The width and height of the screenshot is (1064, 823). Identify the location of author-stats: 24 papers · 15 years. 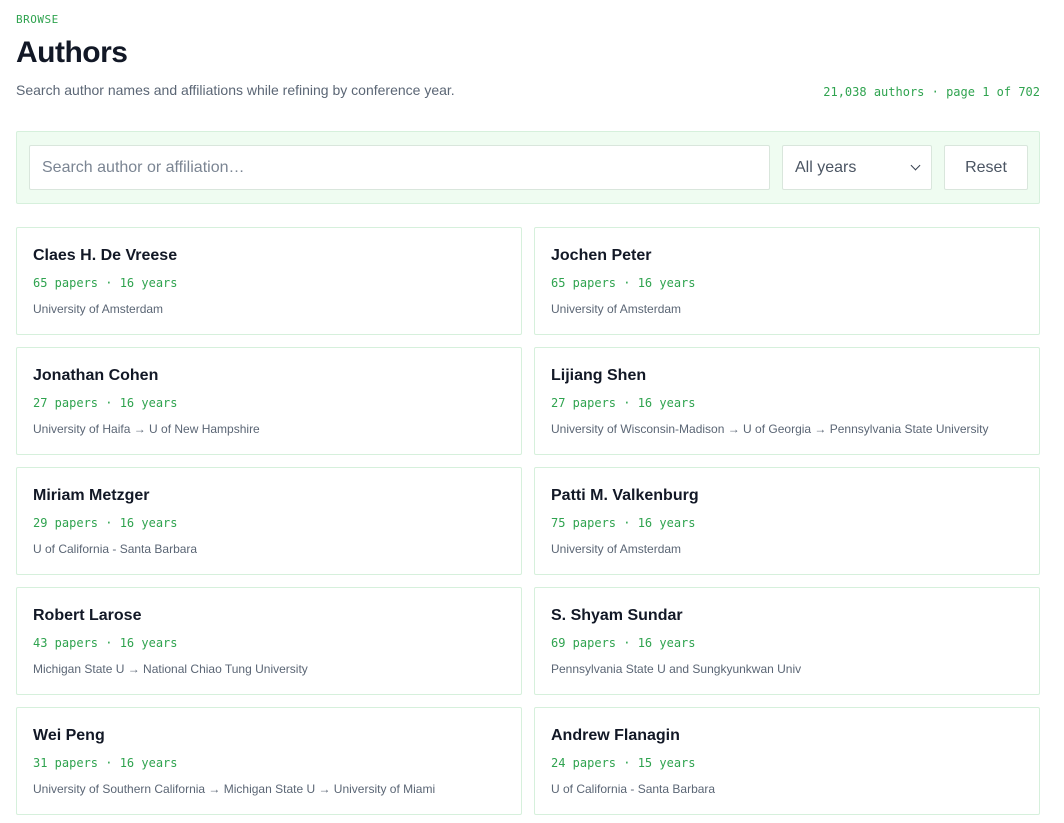
(623, 763).